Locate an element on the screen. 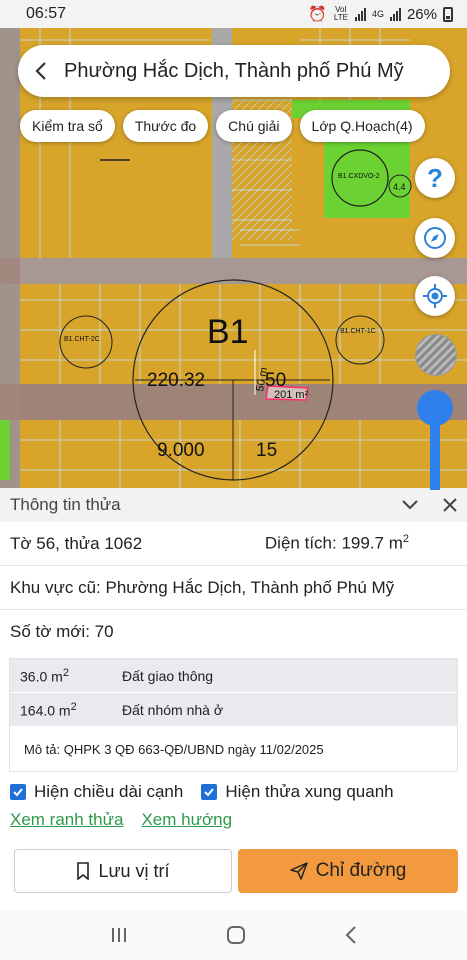 The width and height of the screenshot is (467, 960). home-icon is located at coordinates (236, 935).